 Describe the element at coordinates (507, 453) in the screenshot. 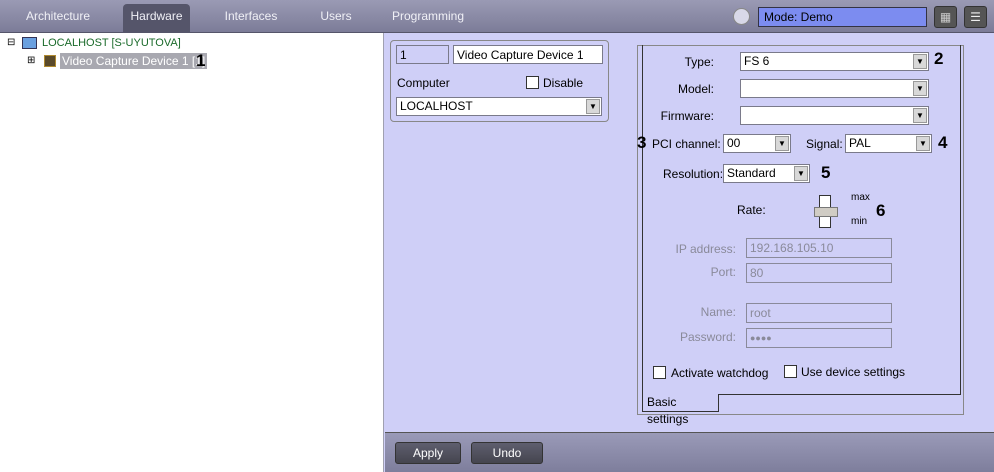

I see `undo-button: Undo` at that location.